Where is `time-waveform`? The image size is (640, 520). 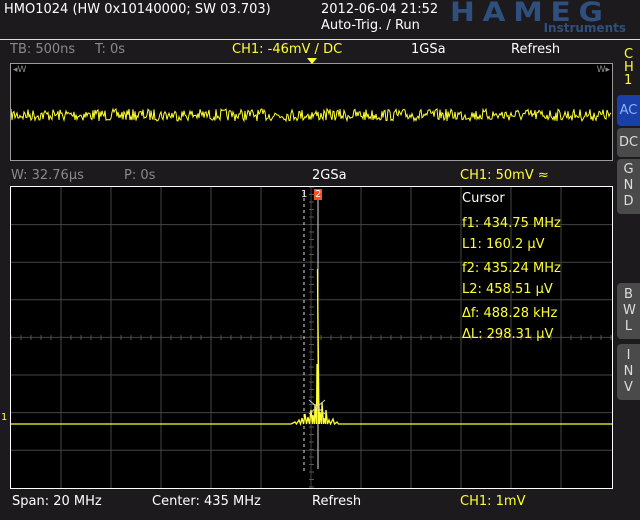 time-waveform is located at coordinates (311, 115).